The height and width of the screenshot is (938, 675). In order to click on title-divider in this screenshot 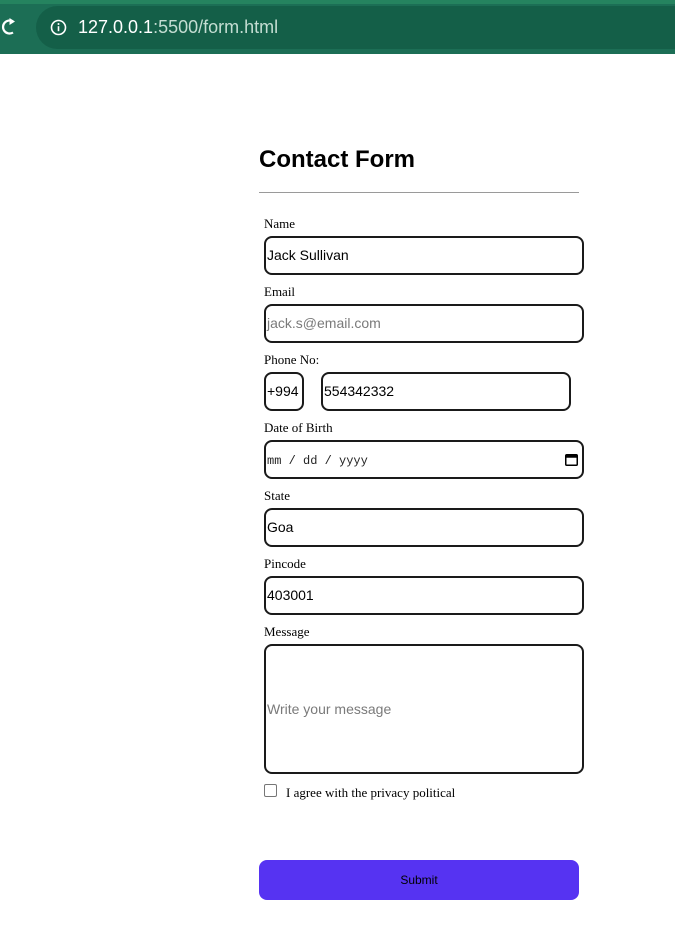, I will do `click(419, 192)`.